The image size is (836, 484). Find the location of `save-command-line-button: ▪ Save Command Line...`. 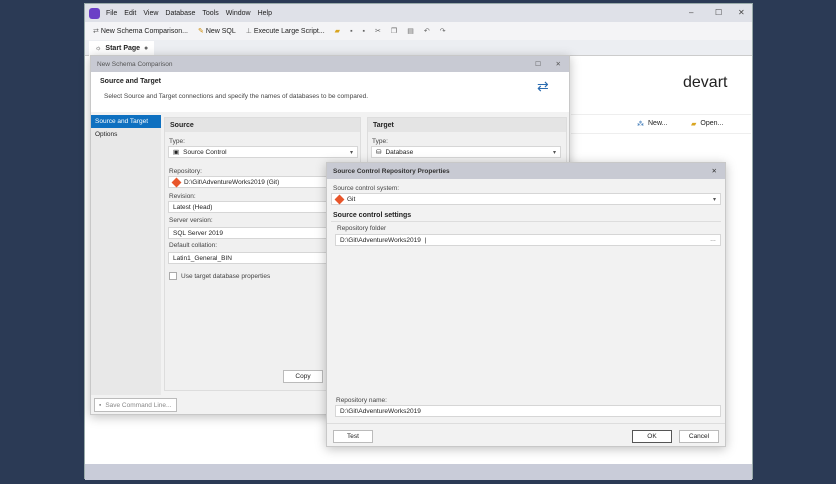

save-command-line-button: ▪ Save Command Line... is located at coordinates (135, 405).